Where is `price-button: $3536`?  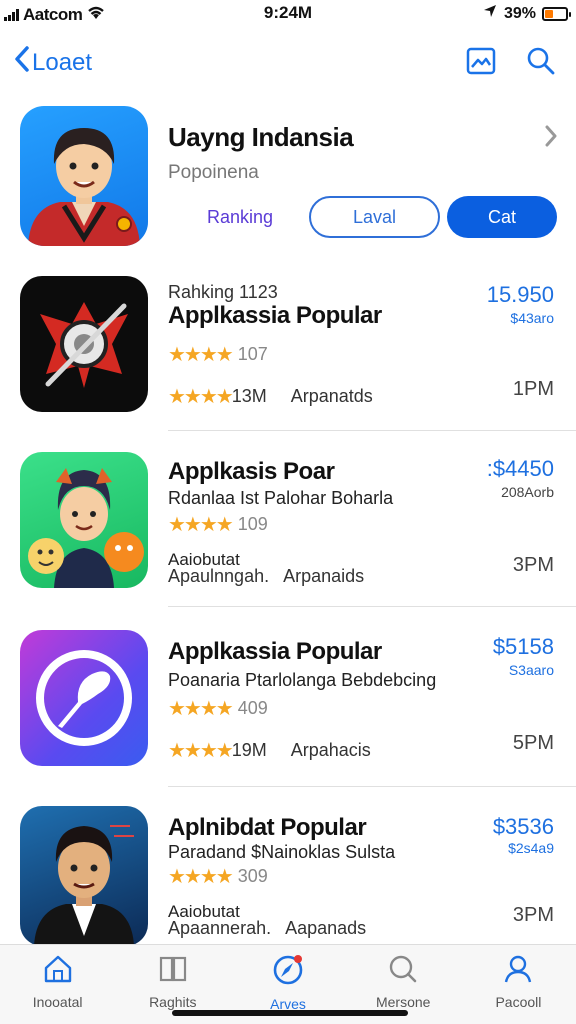 price-button: $3536 is located at coordinates (523, 827).